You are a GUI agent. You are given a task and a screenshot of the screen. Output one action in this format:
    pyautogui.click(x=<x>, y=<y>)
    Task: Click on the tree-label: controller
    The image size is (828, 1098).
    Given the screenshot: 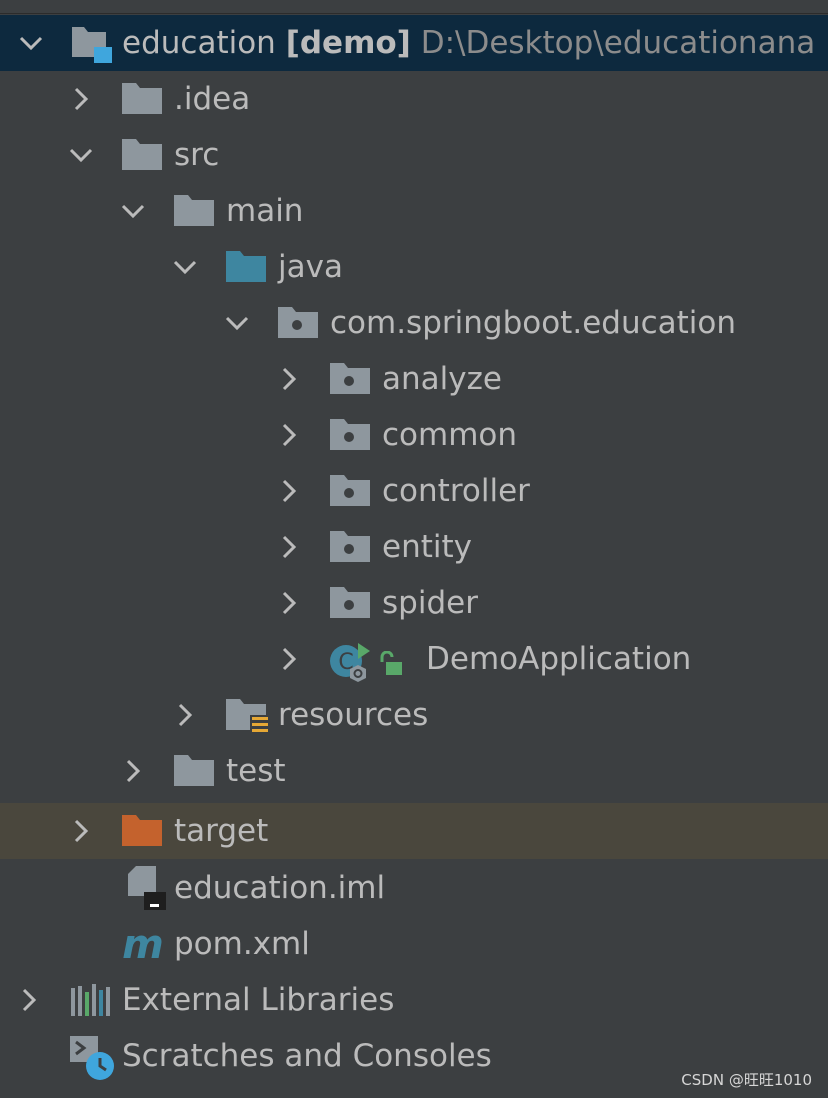 What is the action you would take?
    pyautogui.click(x=456, y=491)
    